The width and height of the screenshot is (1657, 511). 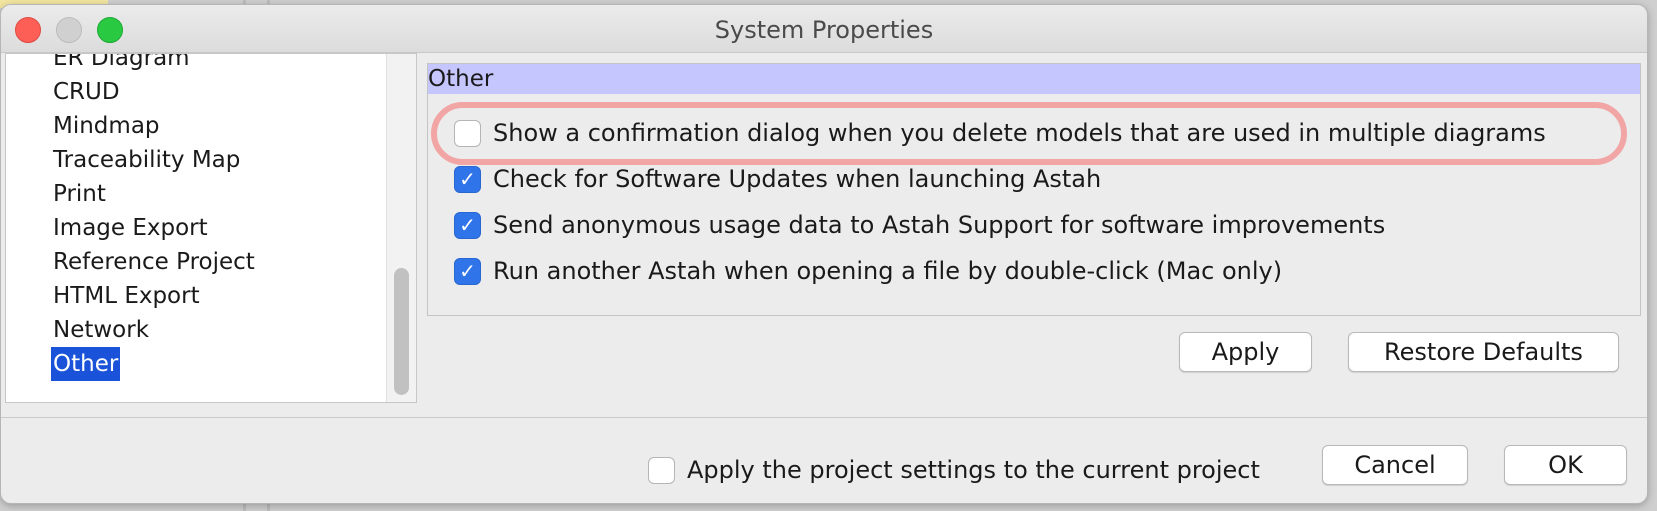 What do you see at coordinates (86, 92) in the screenshot?
I see `tree-item-crud: CRUD` at bounding box center [86, 92].